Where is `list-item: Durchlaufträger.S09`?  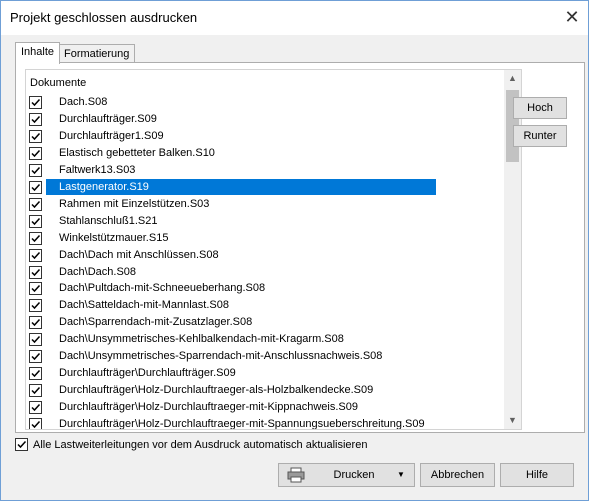
list-item: Durchlaufträger.S09 is located at coordinates (265, 119).